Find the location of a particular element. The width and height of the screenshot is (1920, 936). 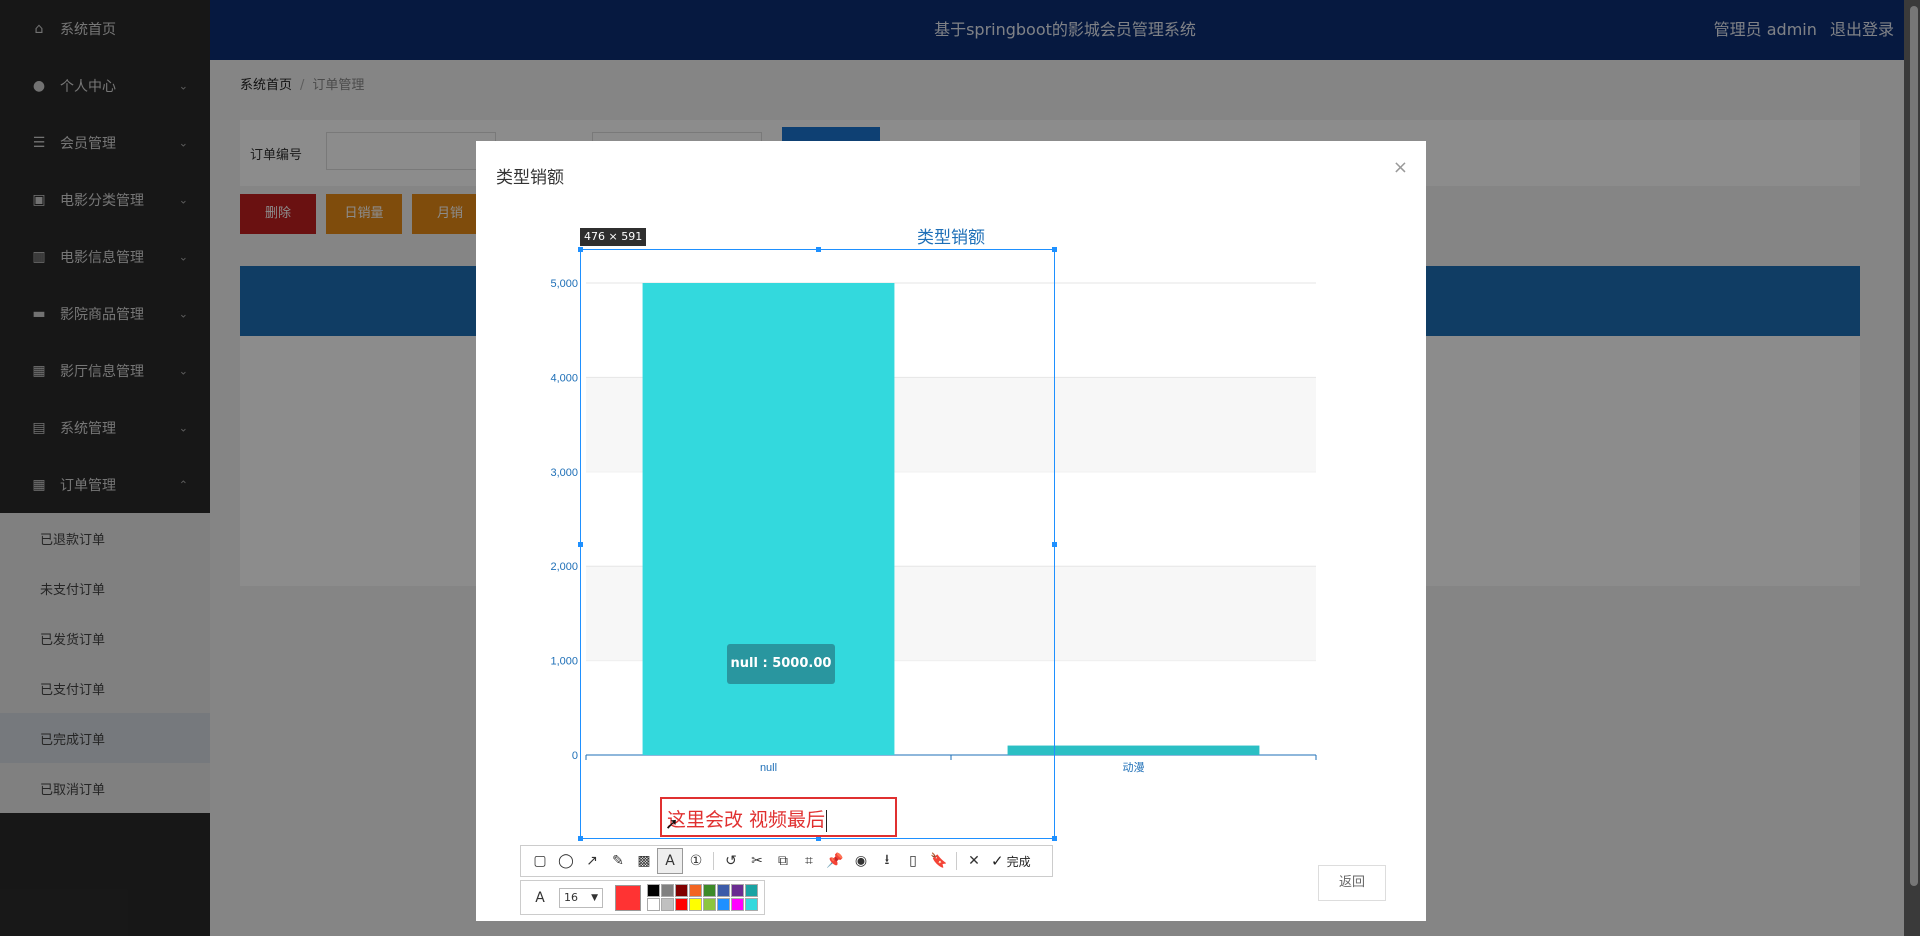

annotation-text: 这里会改 视频最后 is located at coordinates (747, 818).